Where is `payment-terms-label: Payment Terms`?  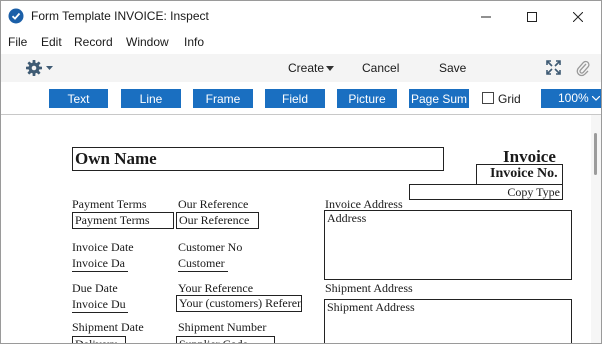 payment-terms-label: Payment Terms is located at coordinates (109, 204).